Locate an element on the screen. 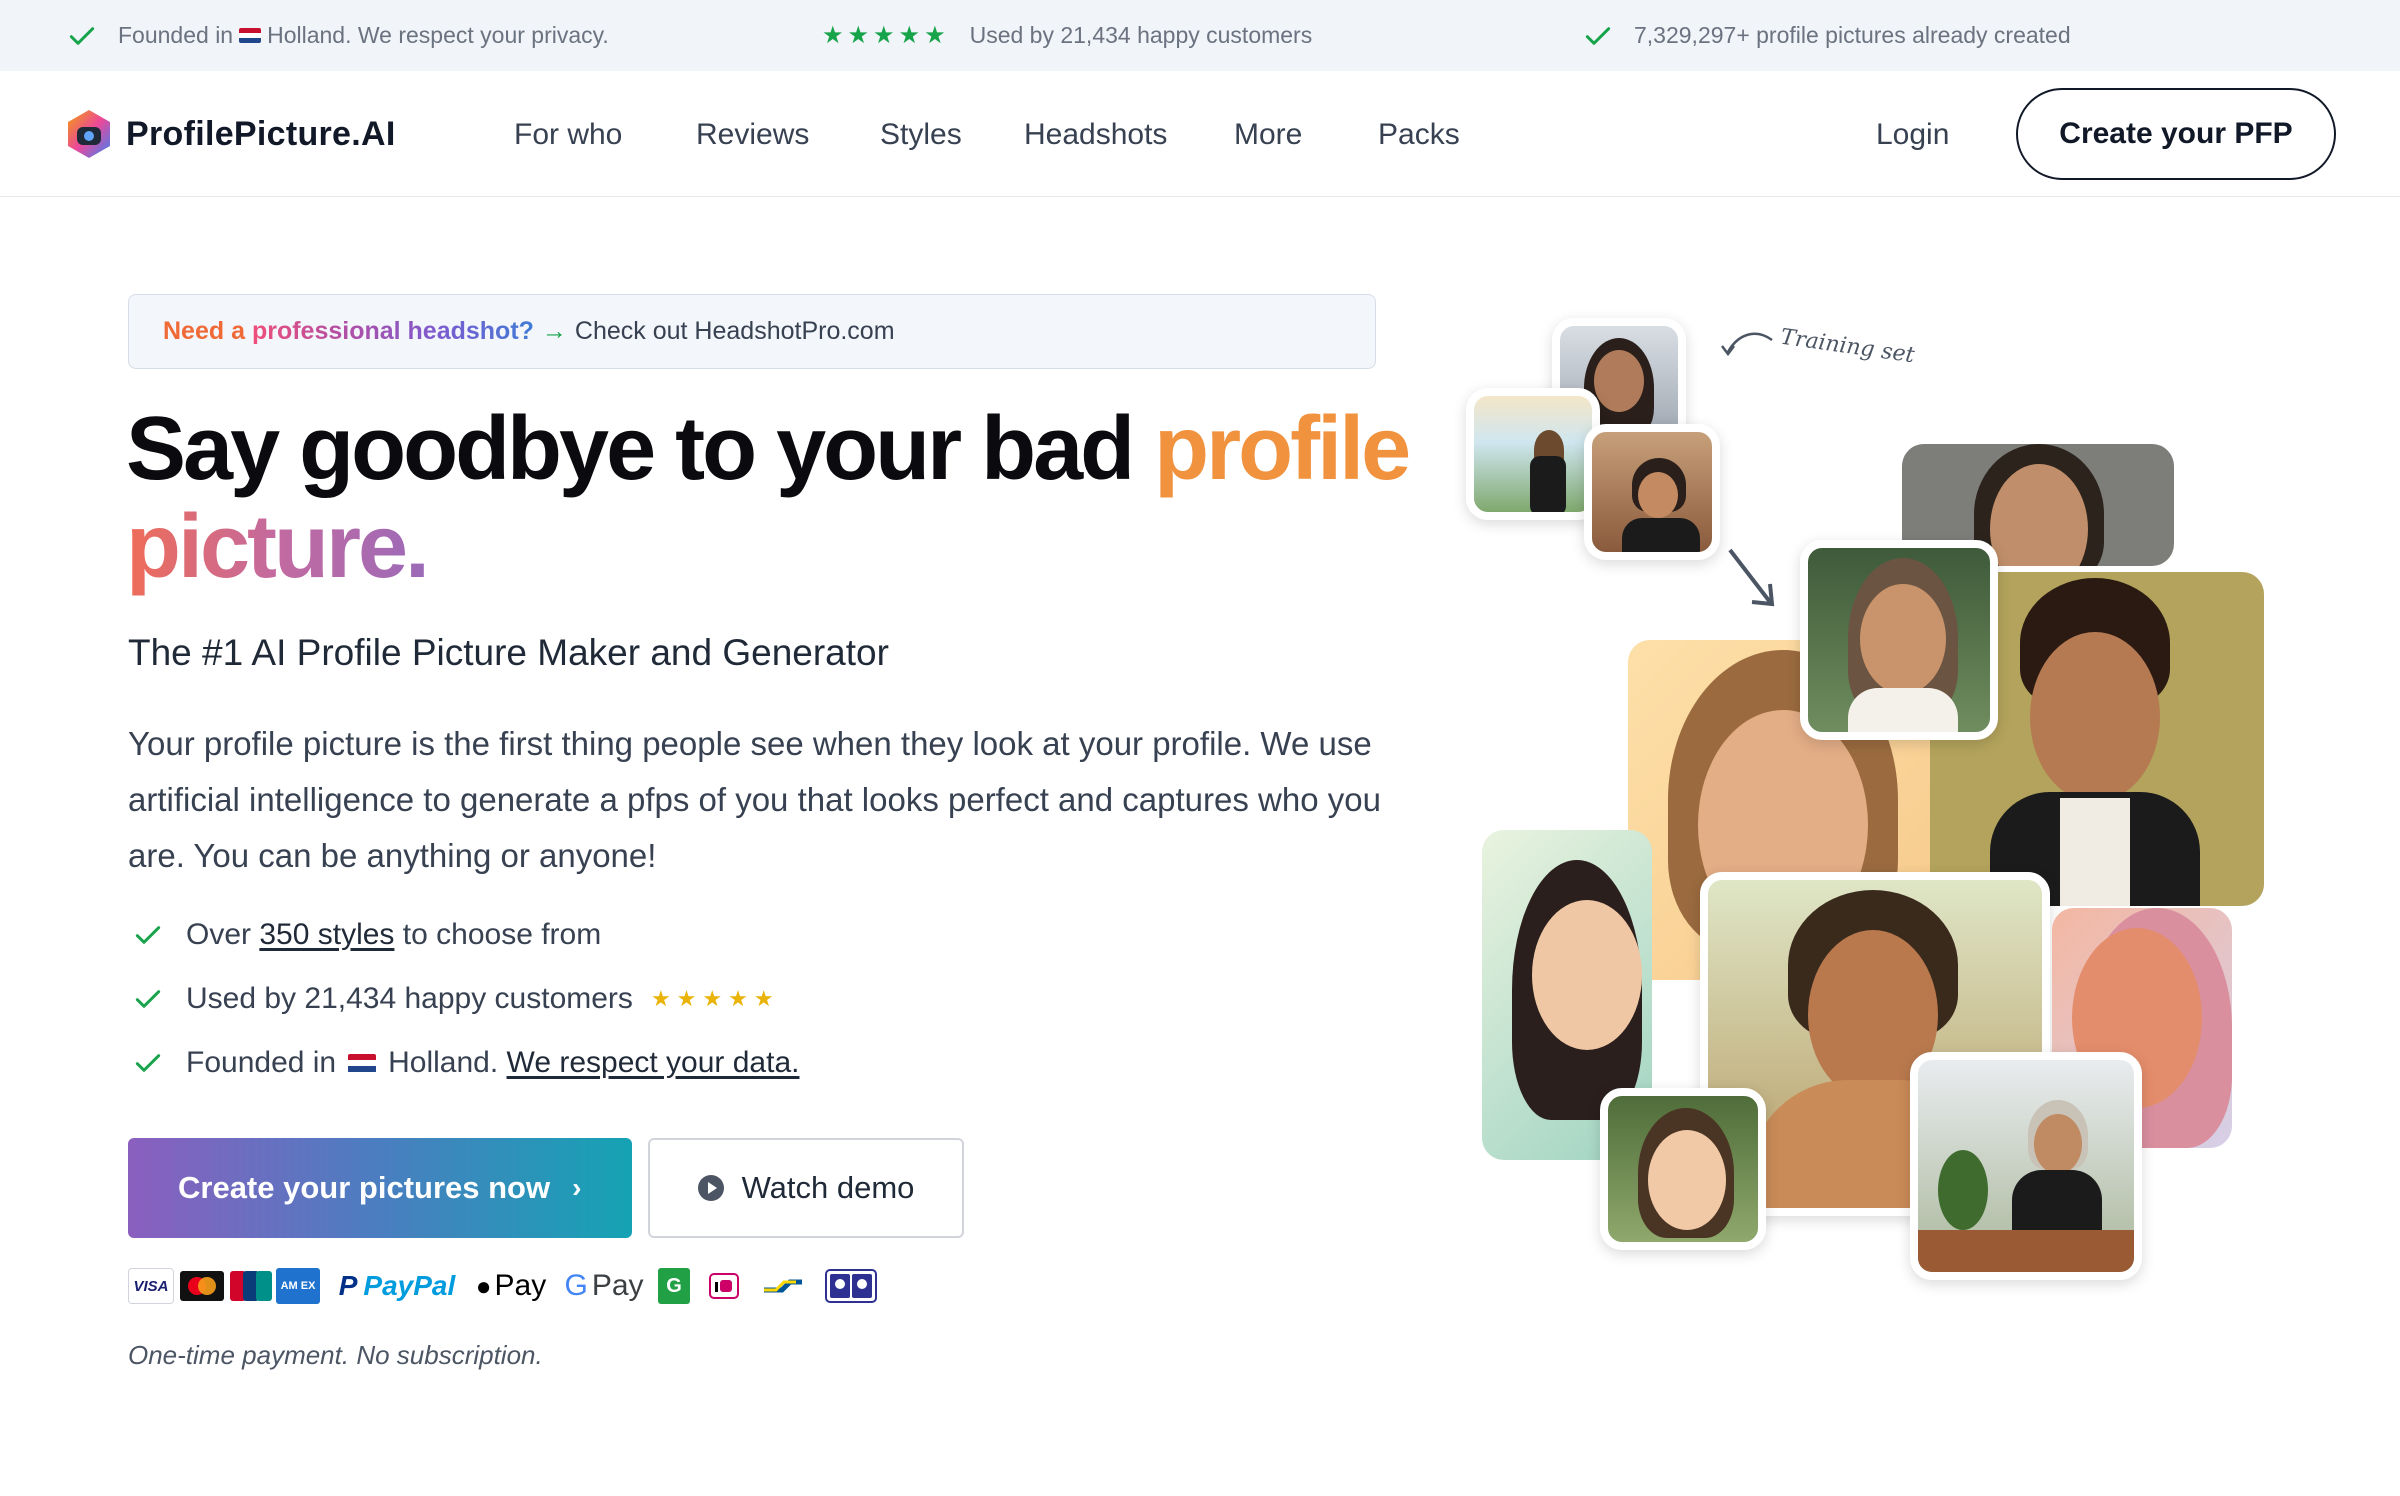  arrow-down-right-icon is located at coordinates (1751, 577).